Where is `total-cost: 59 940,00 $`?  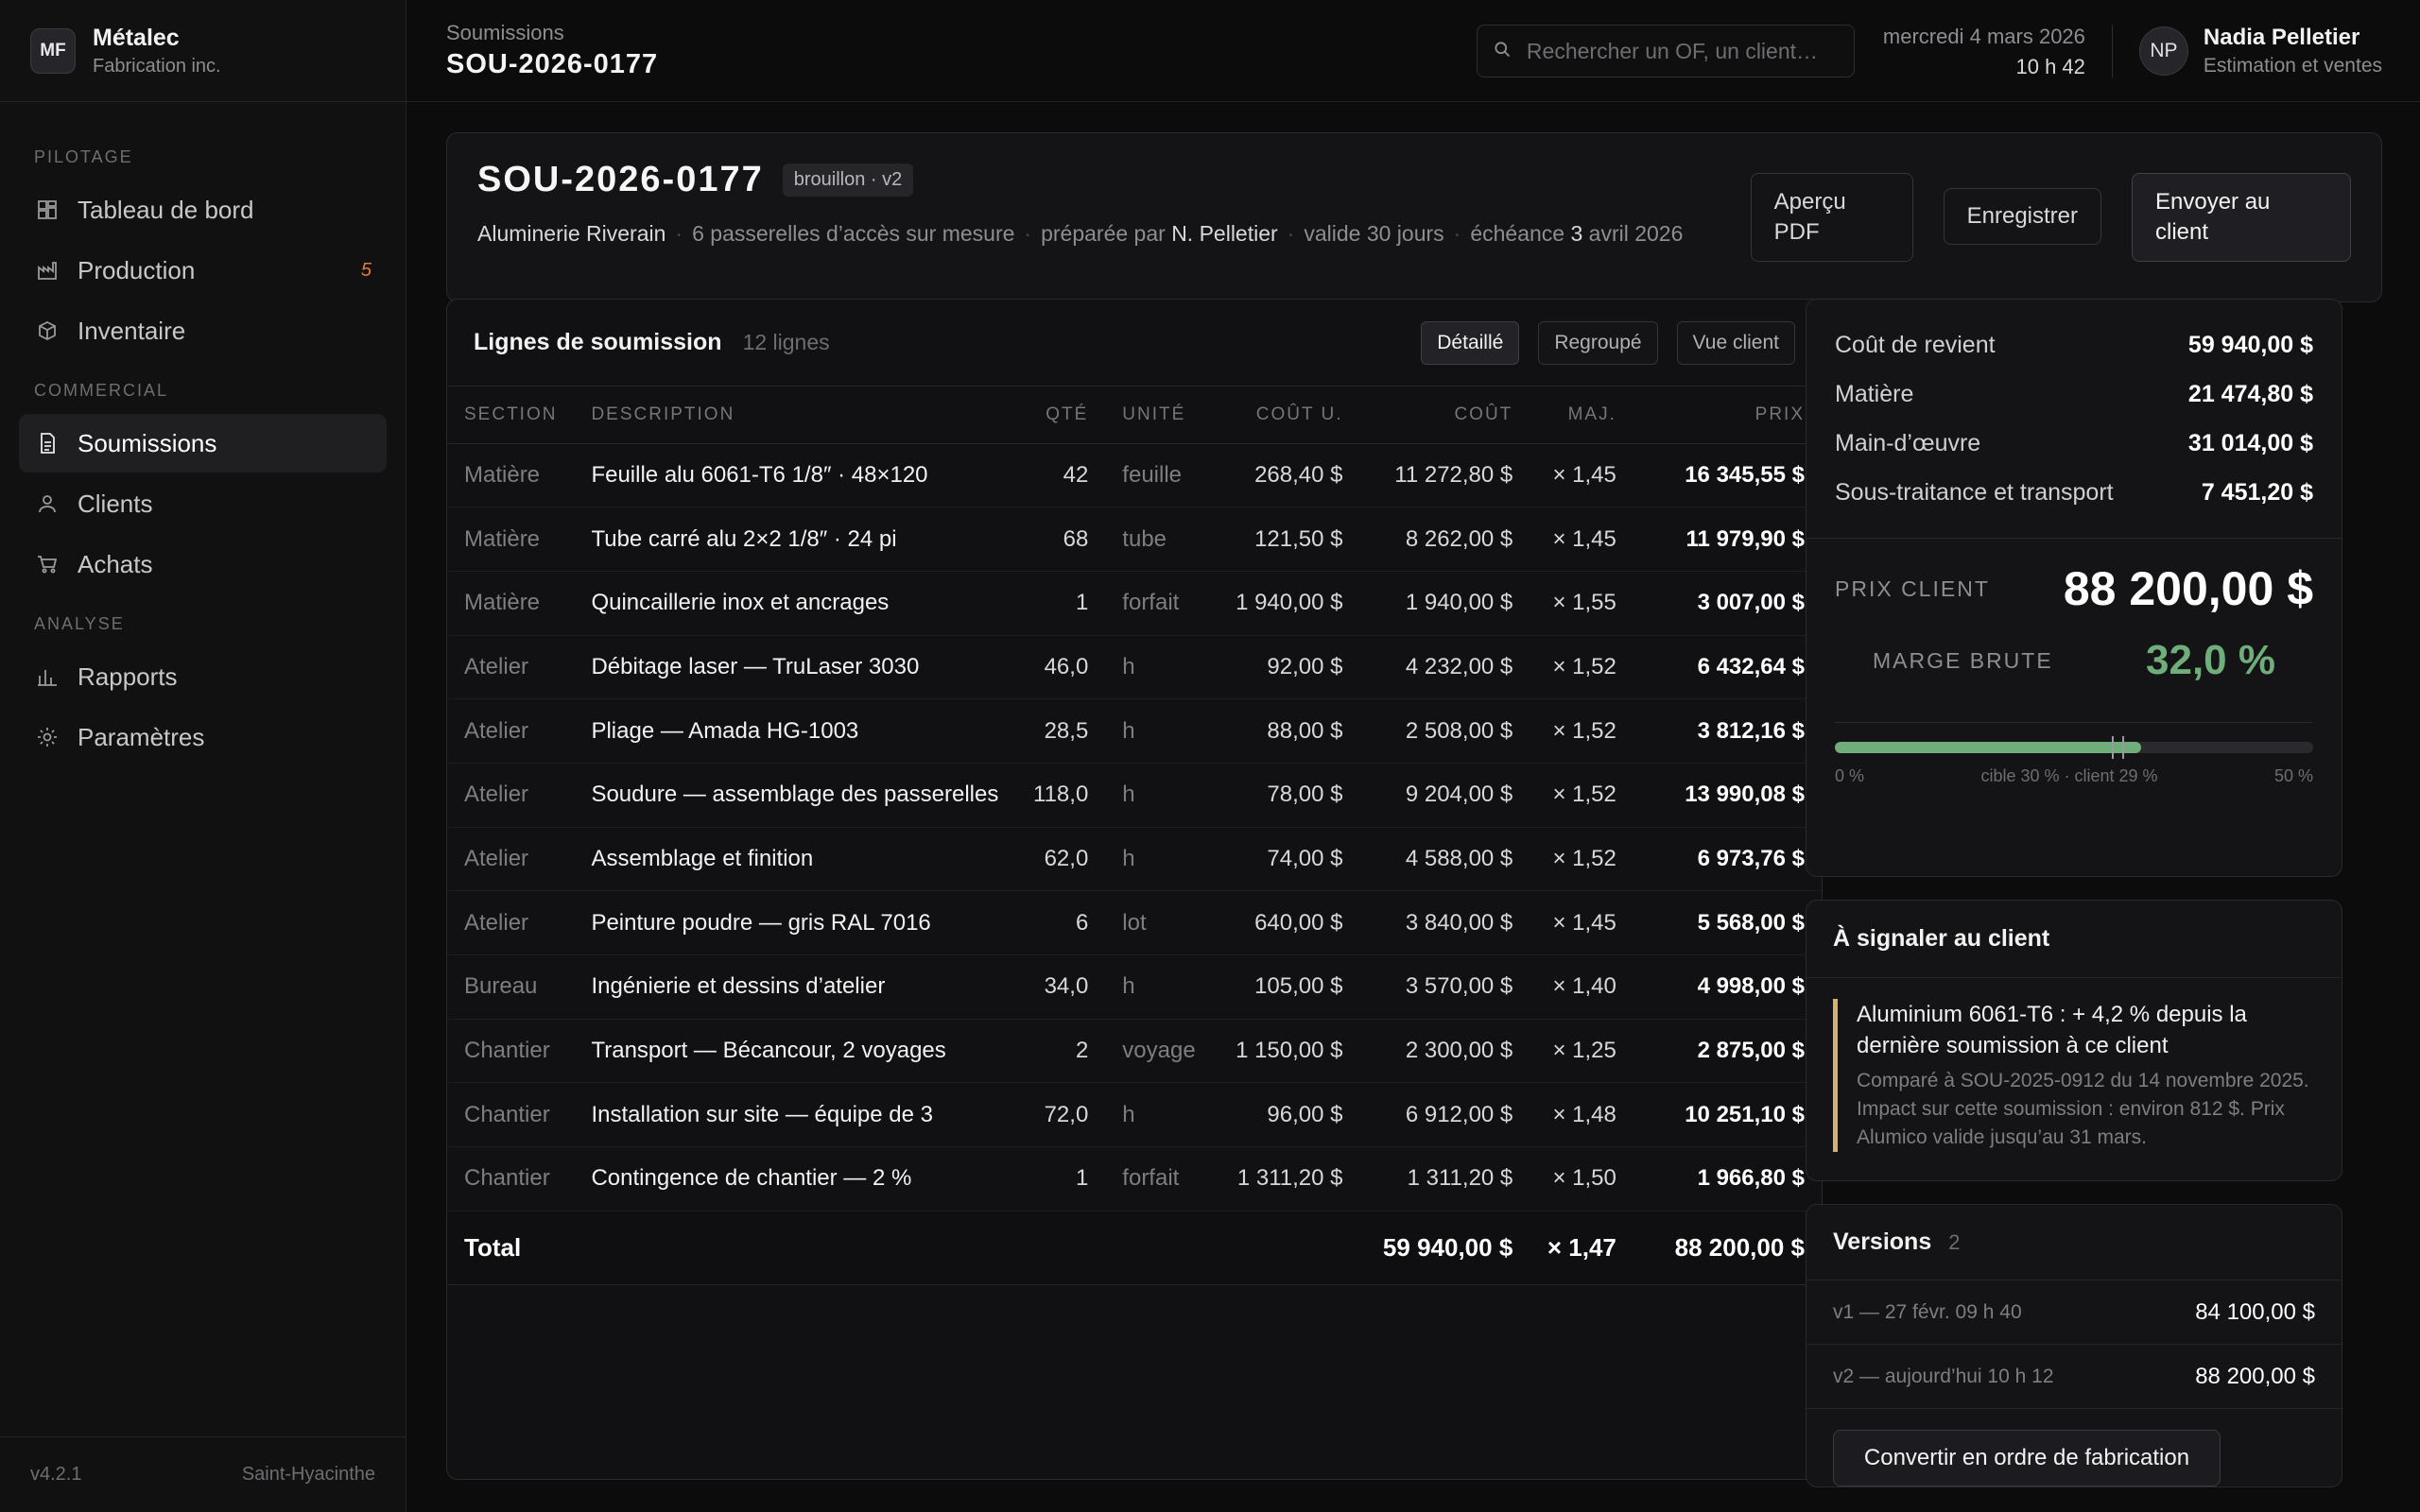 total-cost: 59 940,00 $ is located at coordinates (1445, 1247).